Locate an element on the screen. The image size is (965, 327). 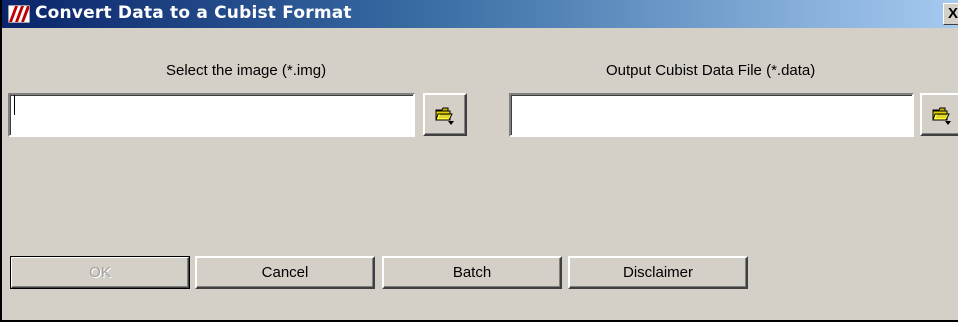
browse-image-button is located at coordinates (445, 114).